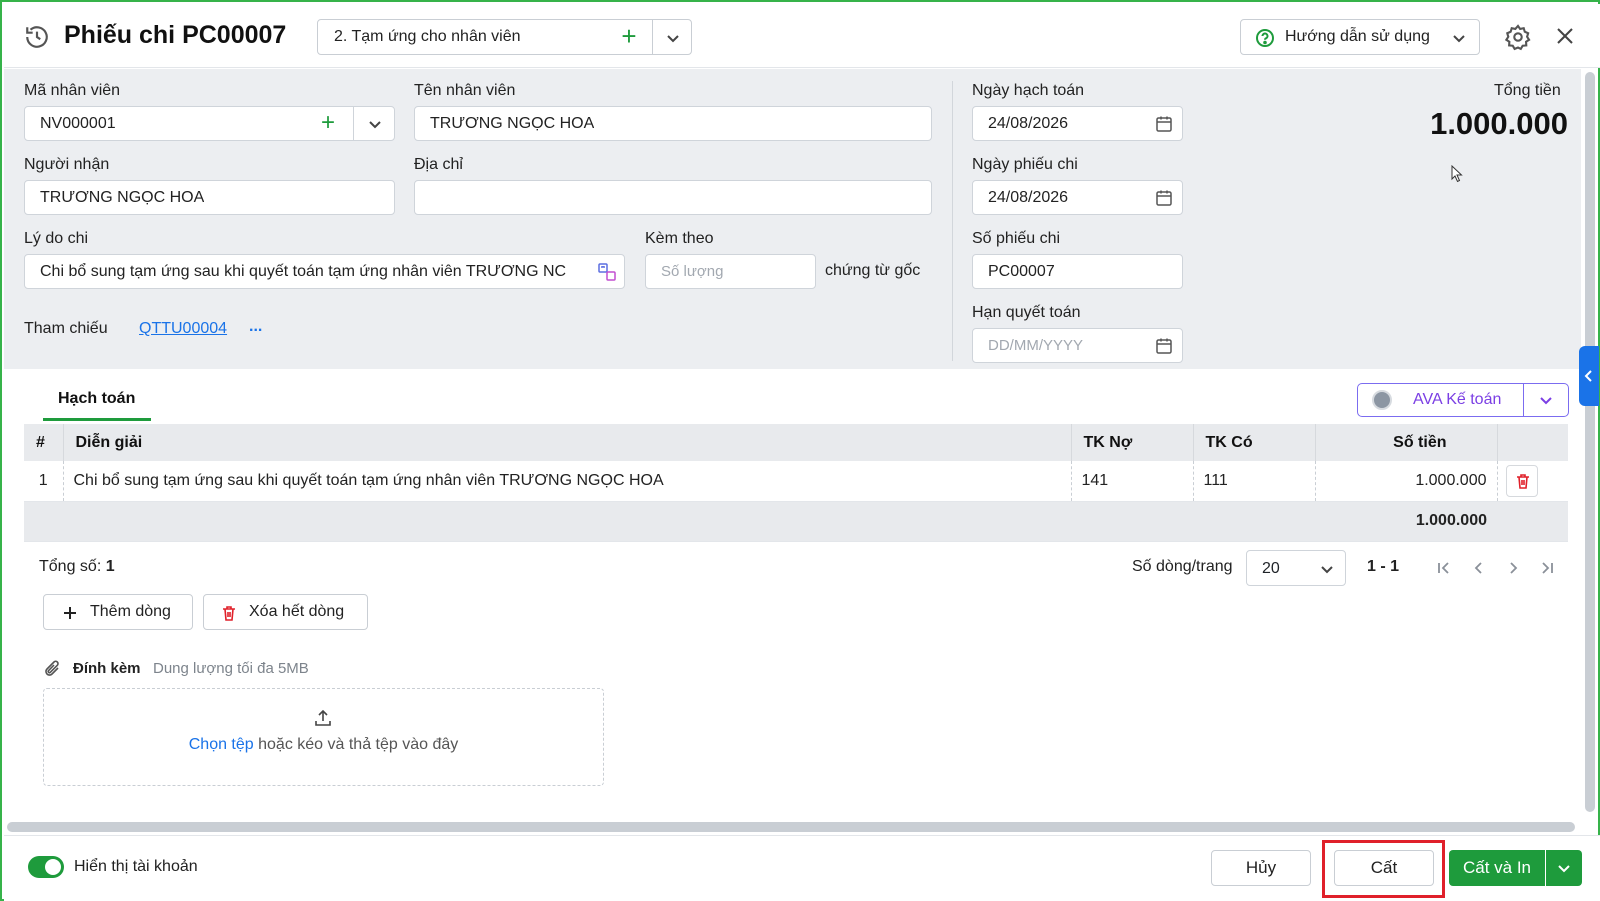 Image resolution: width=1600 pixels, height=901 pixels. I want to click on voucher-type-value: 2. Tạm ứng cho nhân viên, so click(427, 36).